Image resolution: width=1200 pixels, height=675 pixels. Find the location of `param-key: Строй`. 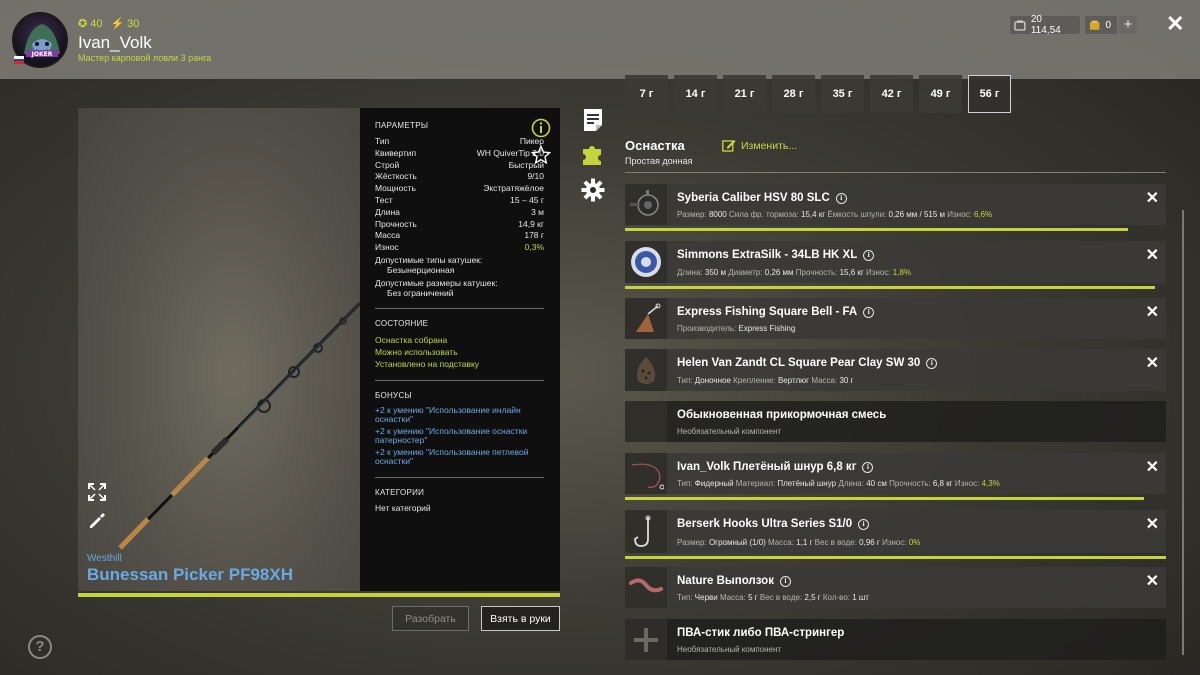

param-key: Строй is located at coordinates (387, 164).